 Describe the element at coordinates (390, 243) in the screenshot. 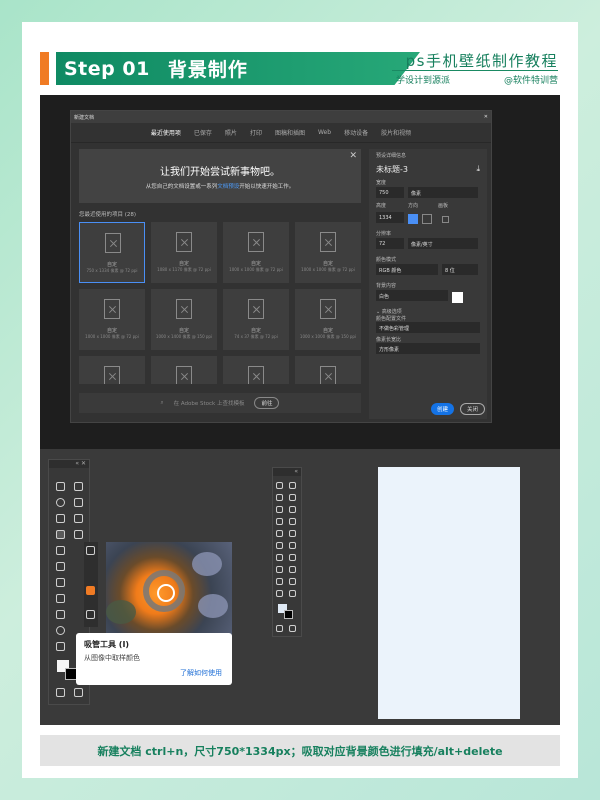

I see `resolution-field: 72` at that location.